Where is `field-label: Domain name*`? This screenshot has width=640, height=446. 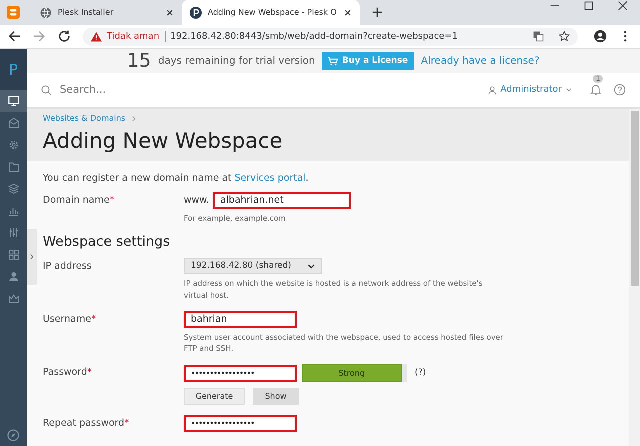
field-label: Domain name* is located at coordinates (79, 201).